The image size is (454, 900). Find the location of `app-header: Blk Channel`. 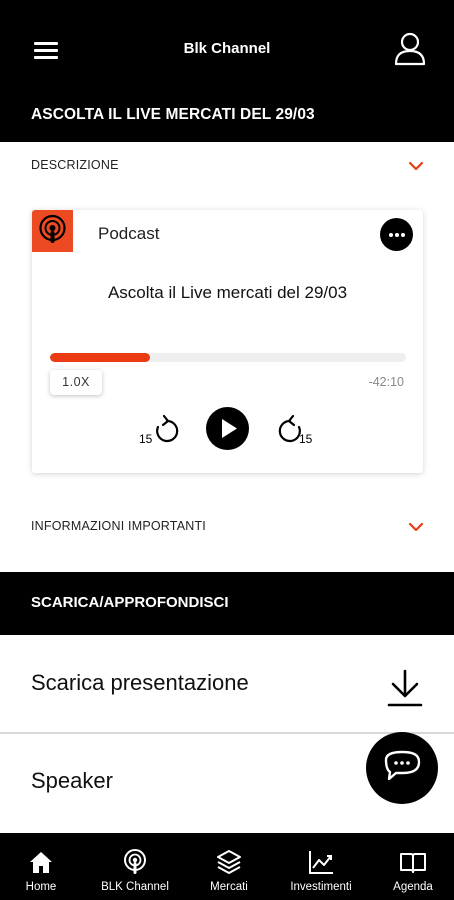

app-header: Blk Channel is located at coordinates (227, 48).